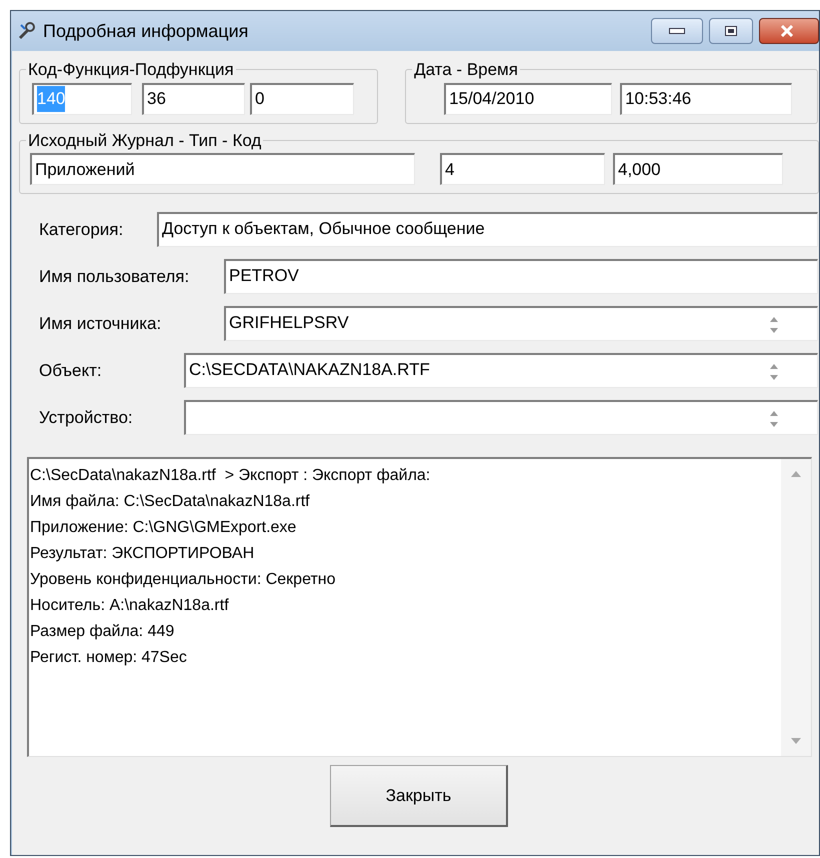 The image size is (820, 858). I want to click on input-field: 36, so click(193, 98).